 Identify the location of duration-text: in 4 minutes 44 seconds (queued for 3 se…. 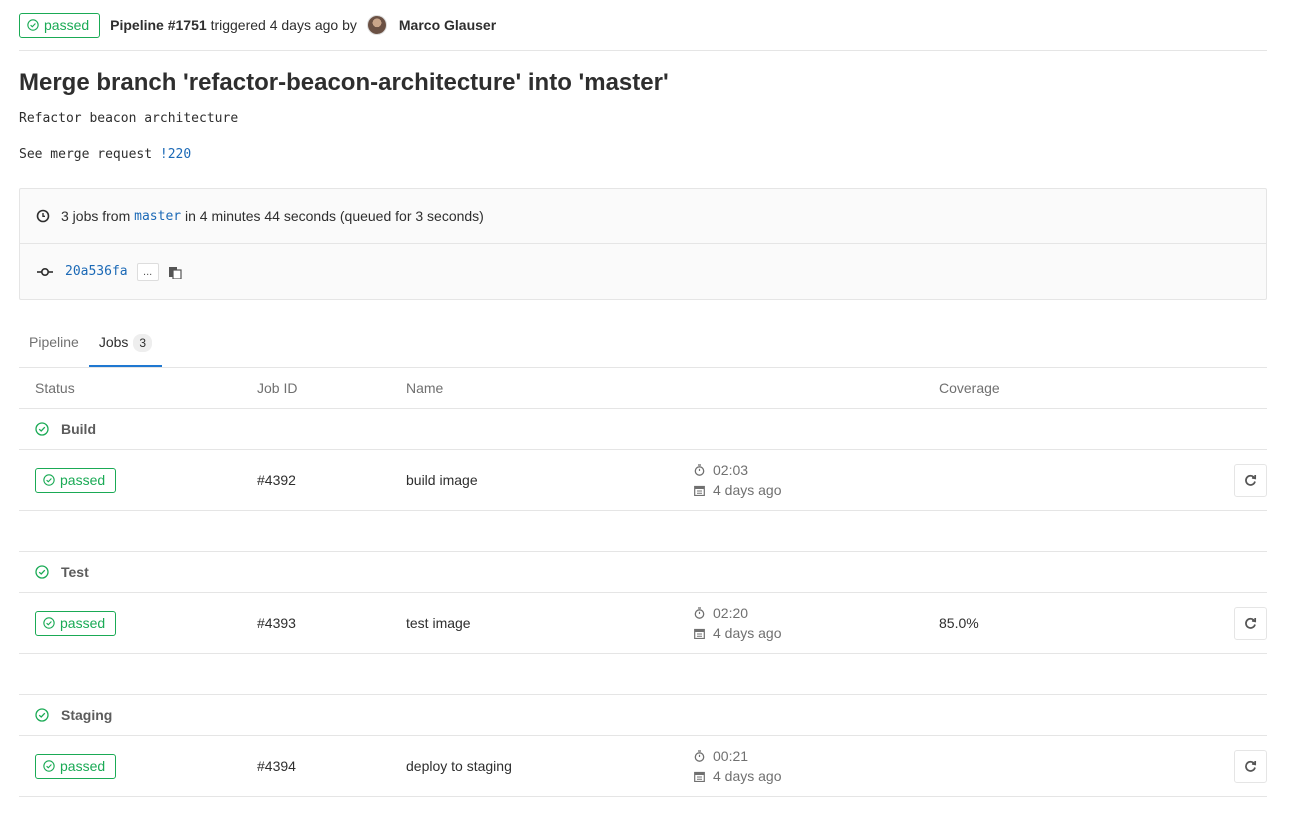
(334, 216).